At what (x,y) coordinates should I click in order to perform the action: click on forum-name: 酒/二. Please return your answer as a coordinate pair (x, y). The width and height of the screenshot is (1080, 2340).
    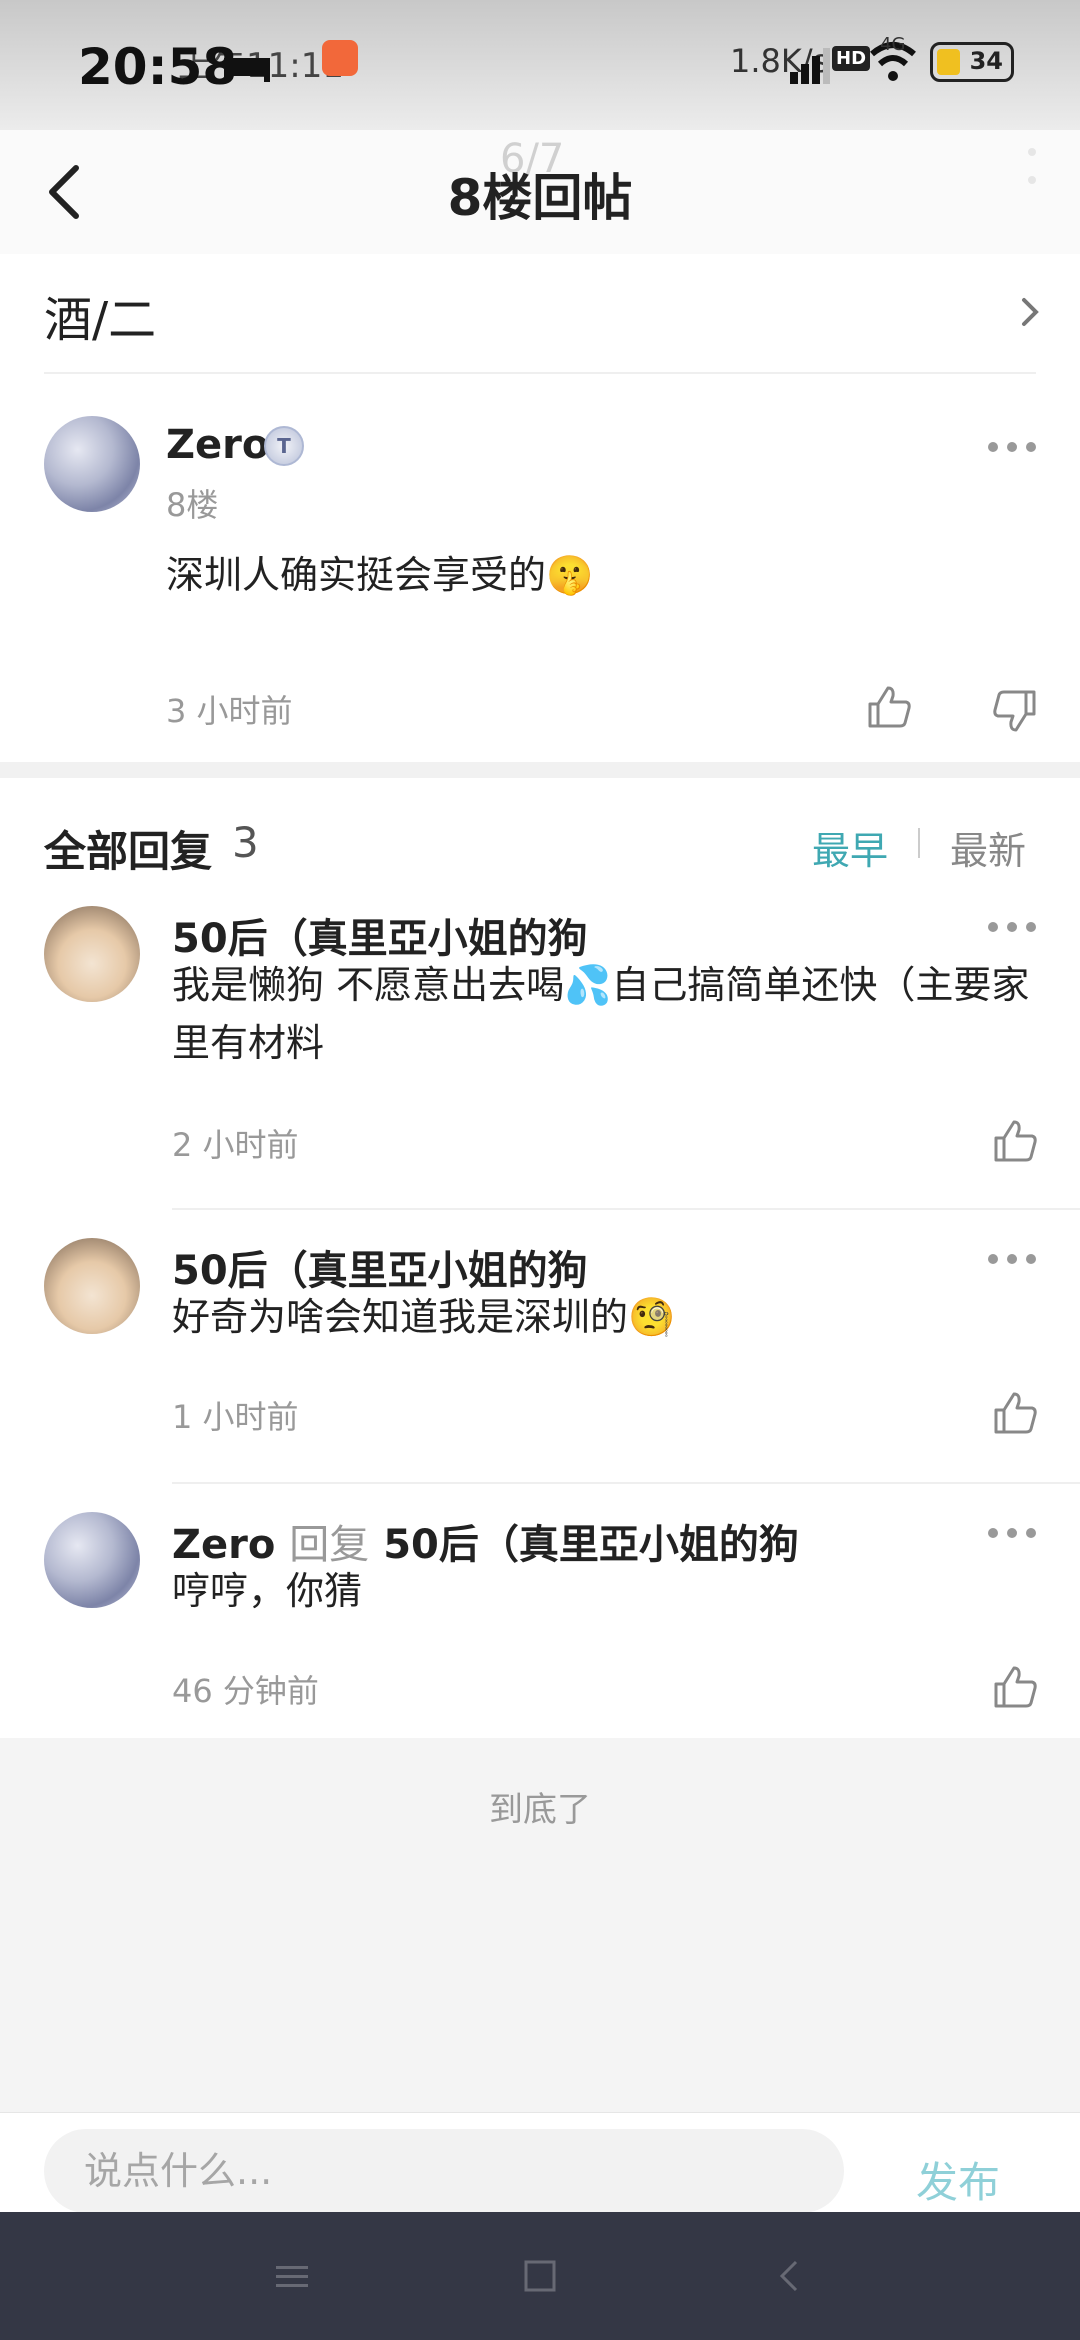
    Looking at the image, I should click on (100, 320).